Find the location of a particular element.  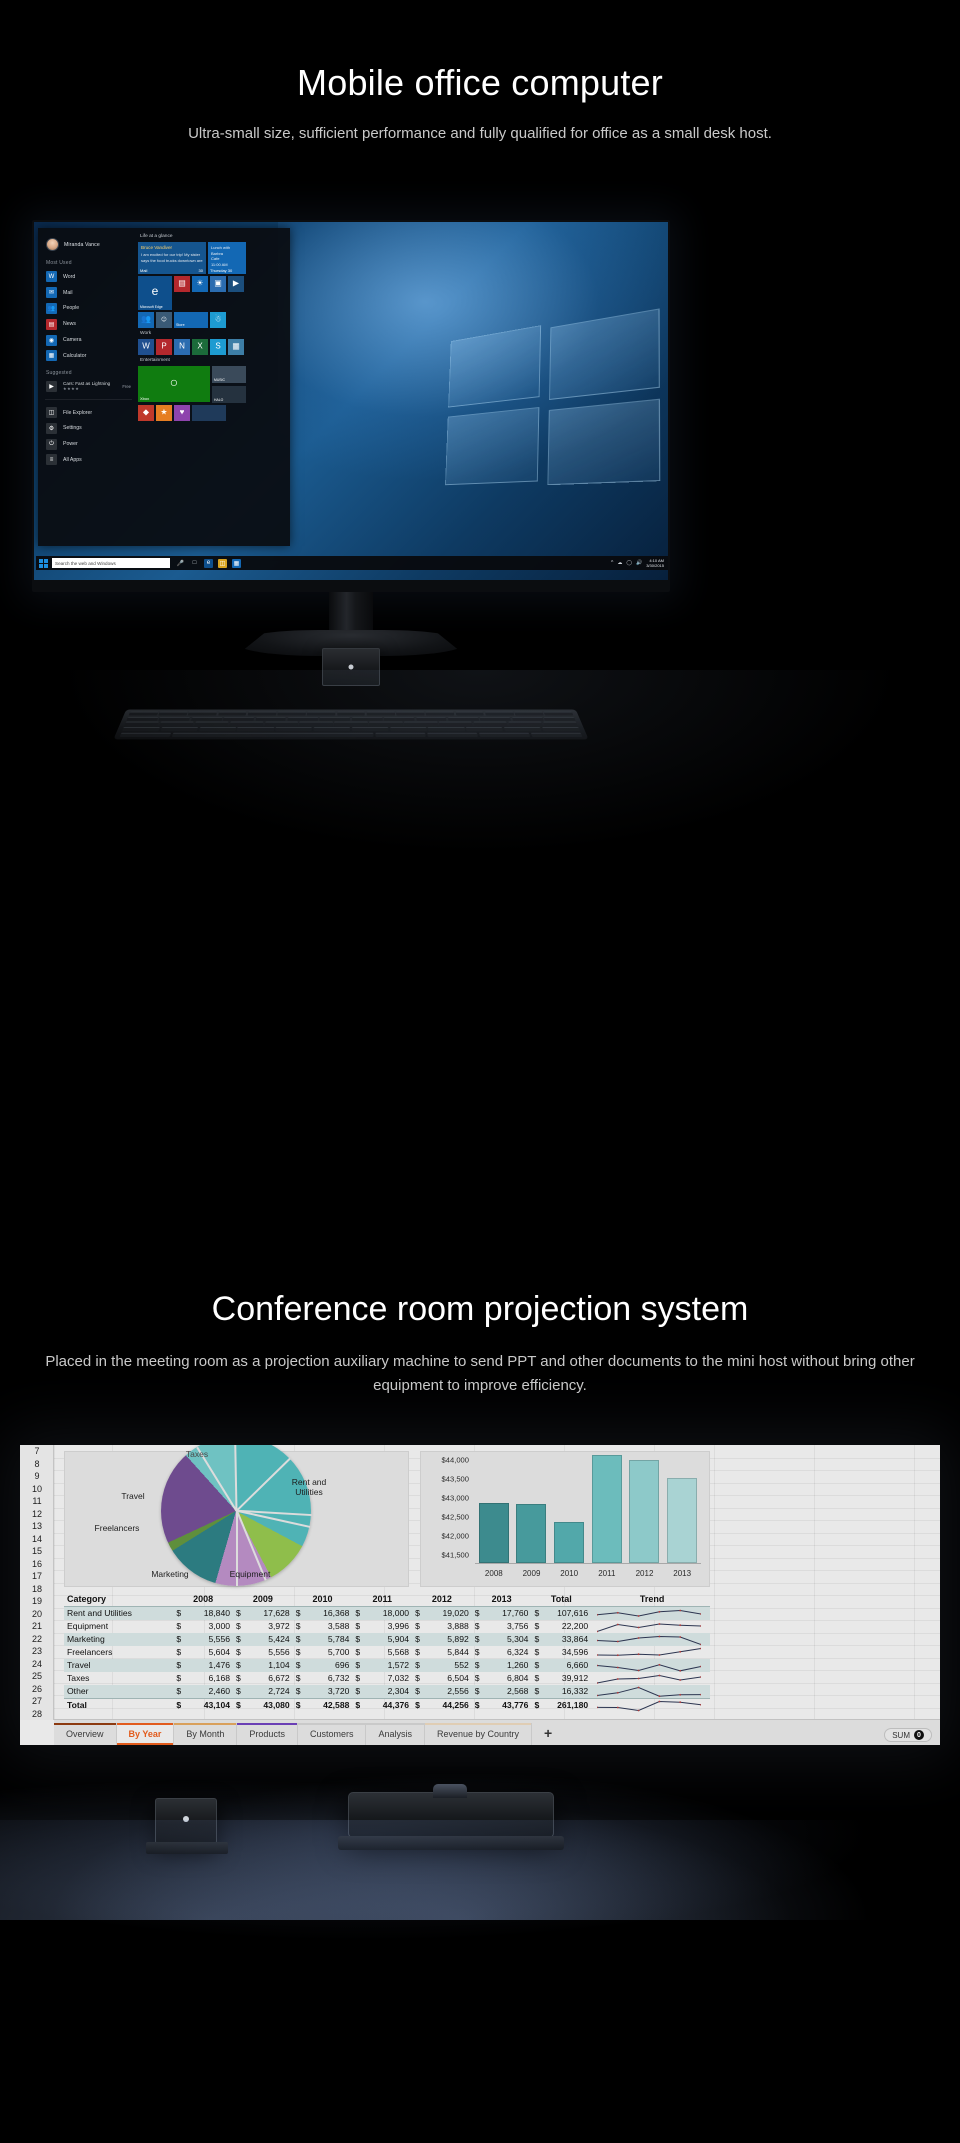

tile-music: MUSIC is located at coordinates (229, 374).